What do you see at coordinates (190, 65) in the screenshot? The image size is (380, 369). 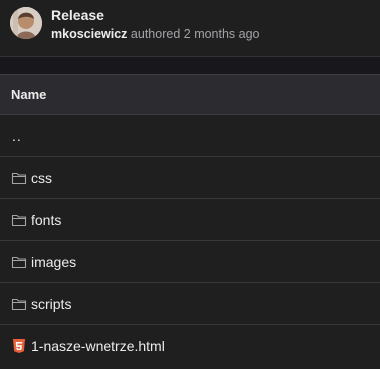 I see `section-divider` at bounding box center [190, 65].